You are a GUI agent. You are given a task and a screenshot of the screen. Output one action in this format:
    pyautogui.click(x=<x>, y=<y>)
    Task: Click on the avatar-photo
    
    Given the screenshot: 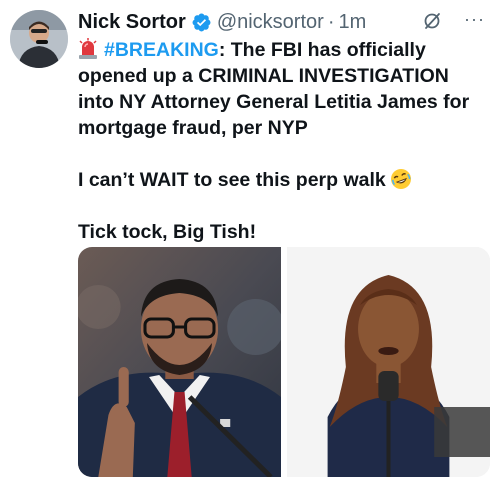 What is the action you would take?
    pyautogui.click(x=39, y=39)
    